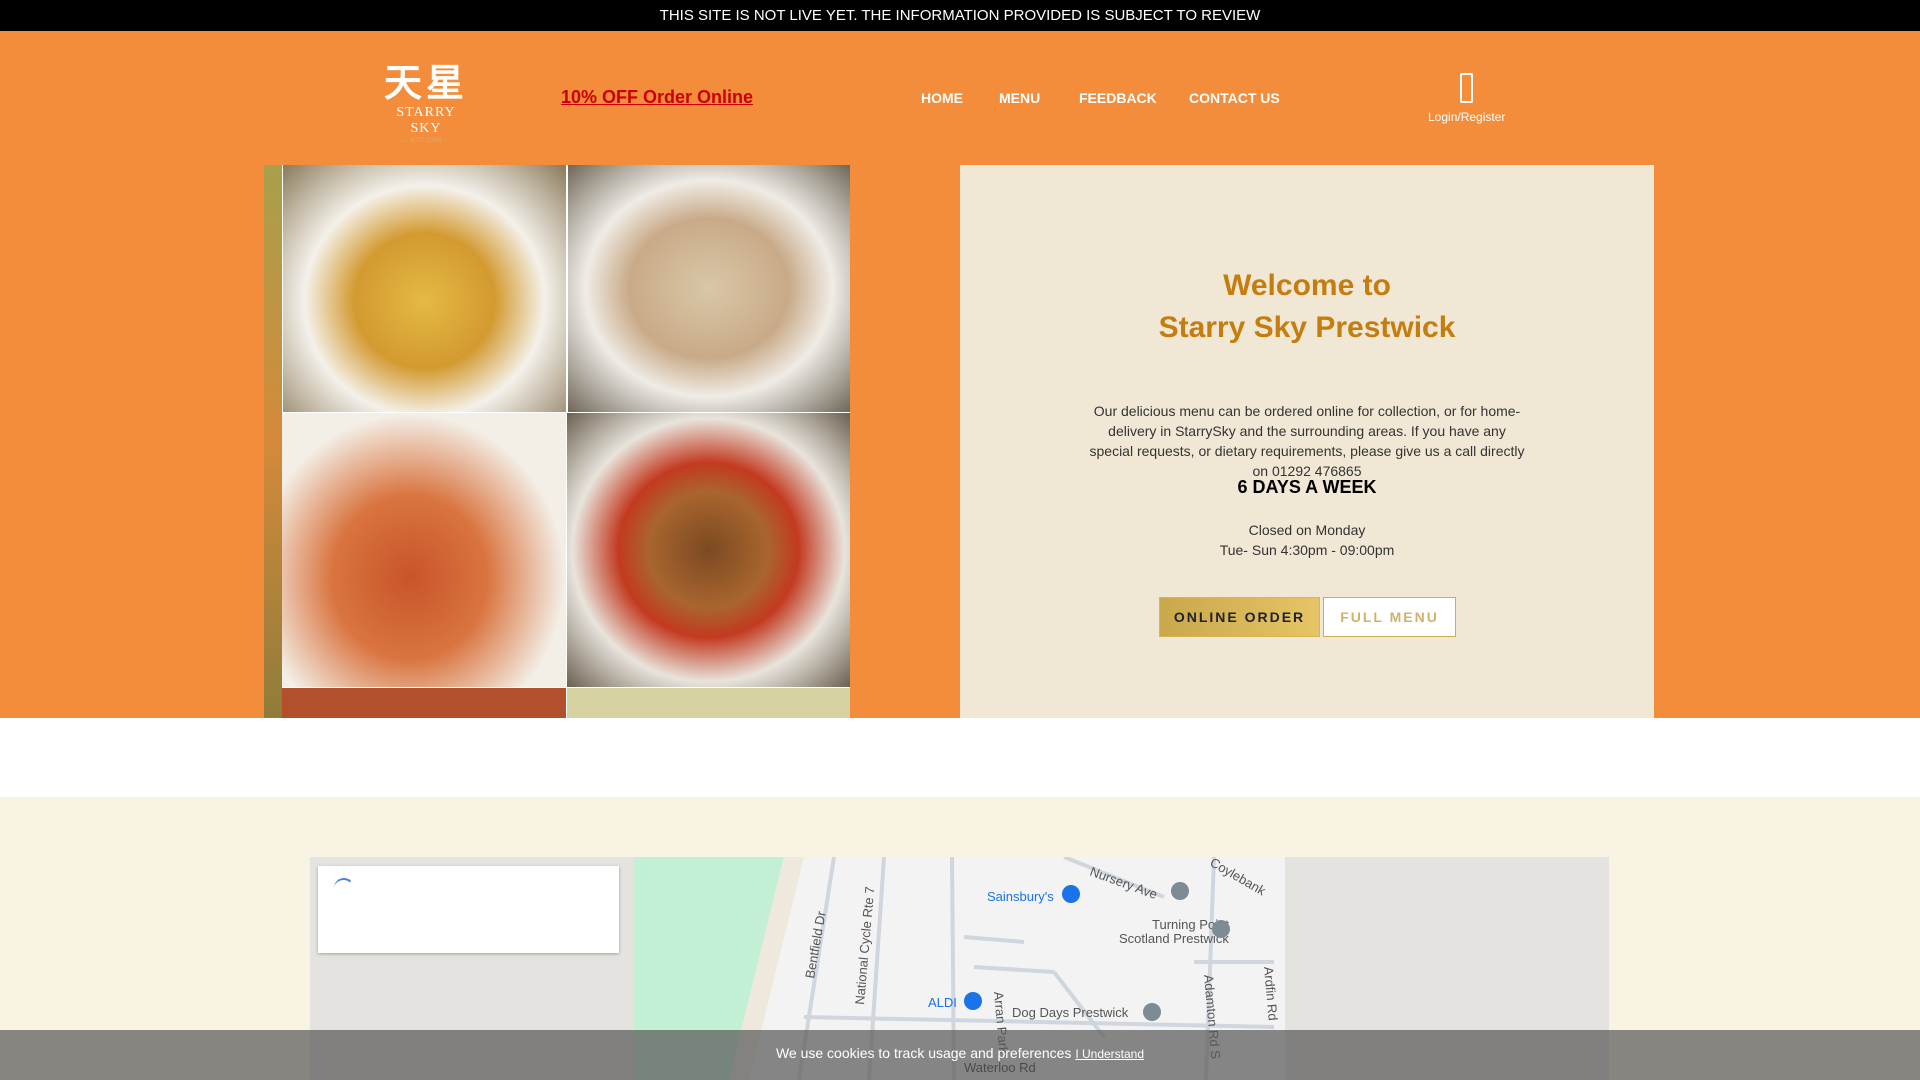  What do you see at coordinates (424, 288) in the screenshot?
I see `noodles-photo` at bounding box center [424, 288].